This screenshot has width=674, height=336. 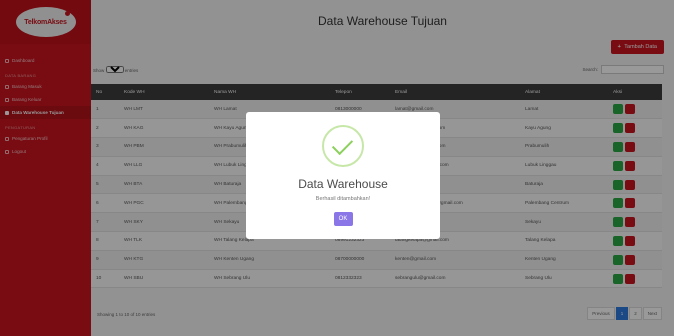 What do you see at coordinates (343, 175) in the screenshot?
I see `success-dialog: Data Warehouse Berhasil ditambahkan! OK` at bounding box center [343, 175].